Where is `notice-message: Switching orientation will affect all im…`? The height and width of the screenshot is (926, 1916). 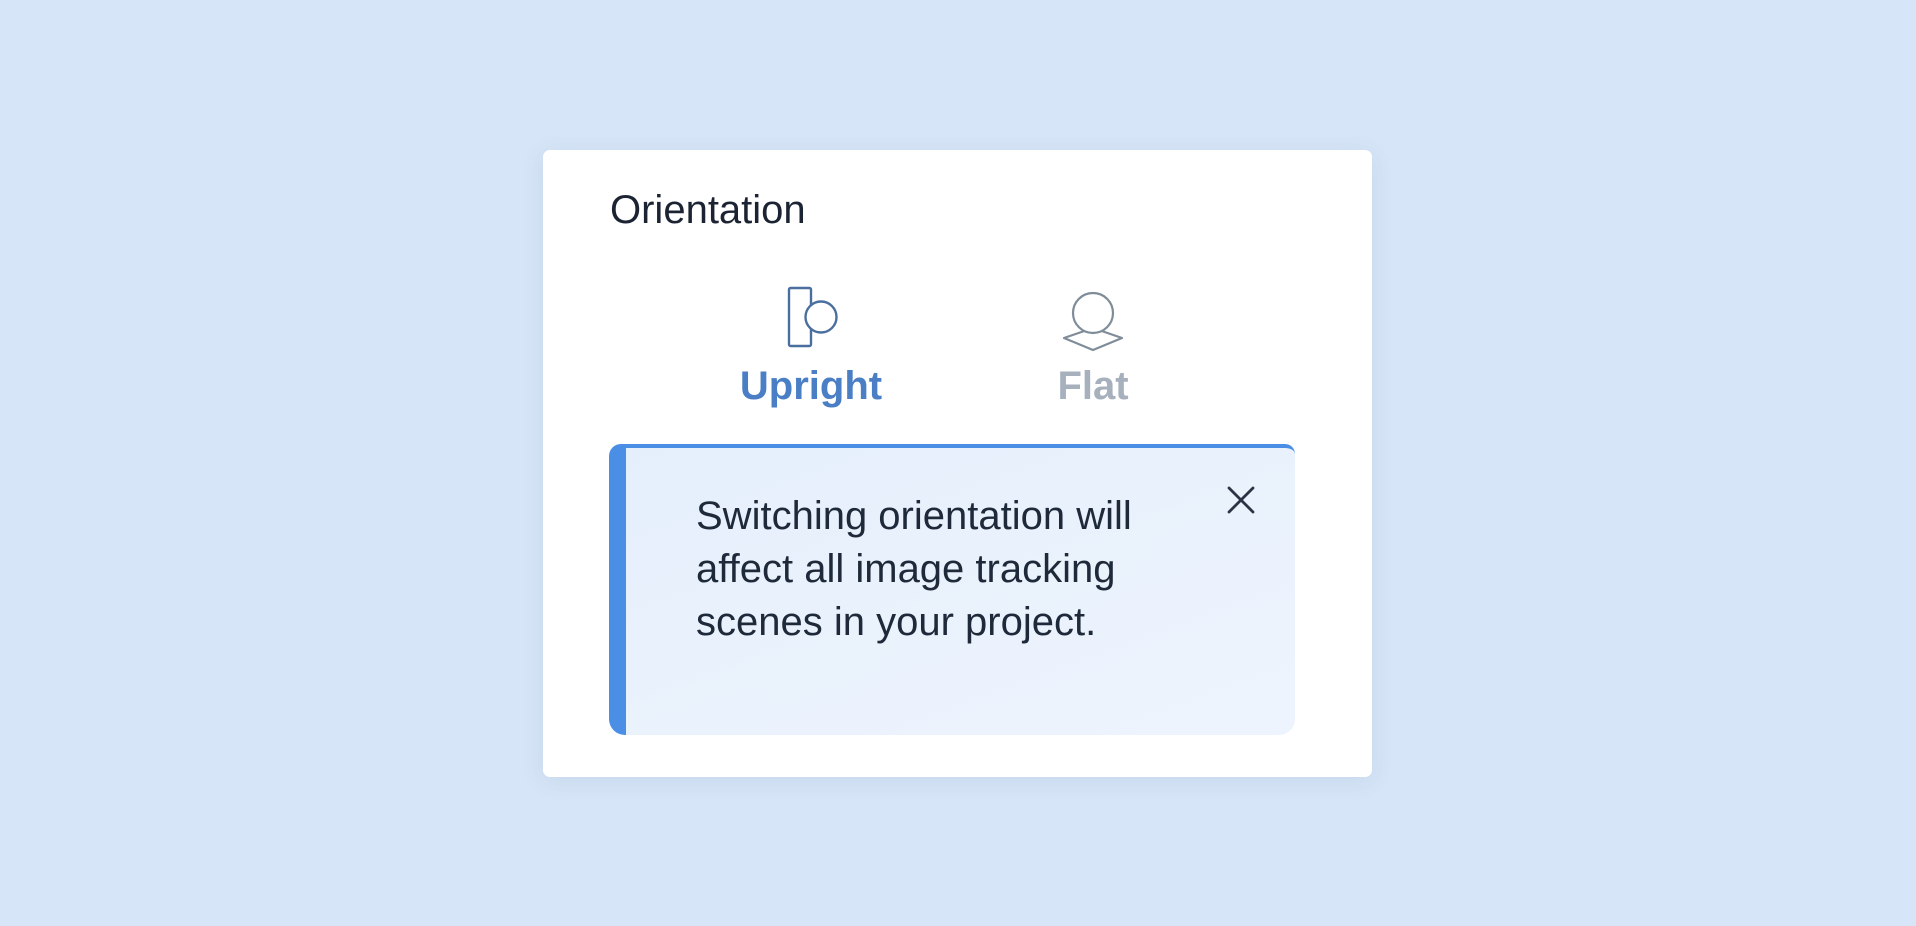
notice-message: Switching orientation will affect all im… is located at coordinates (914, 569).